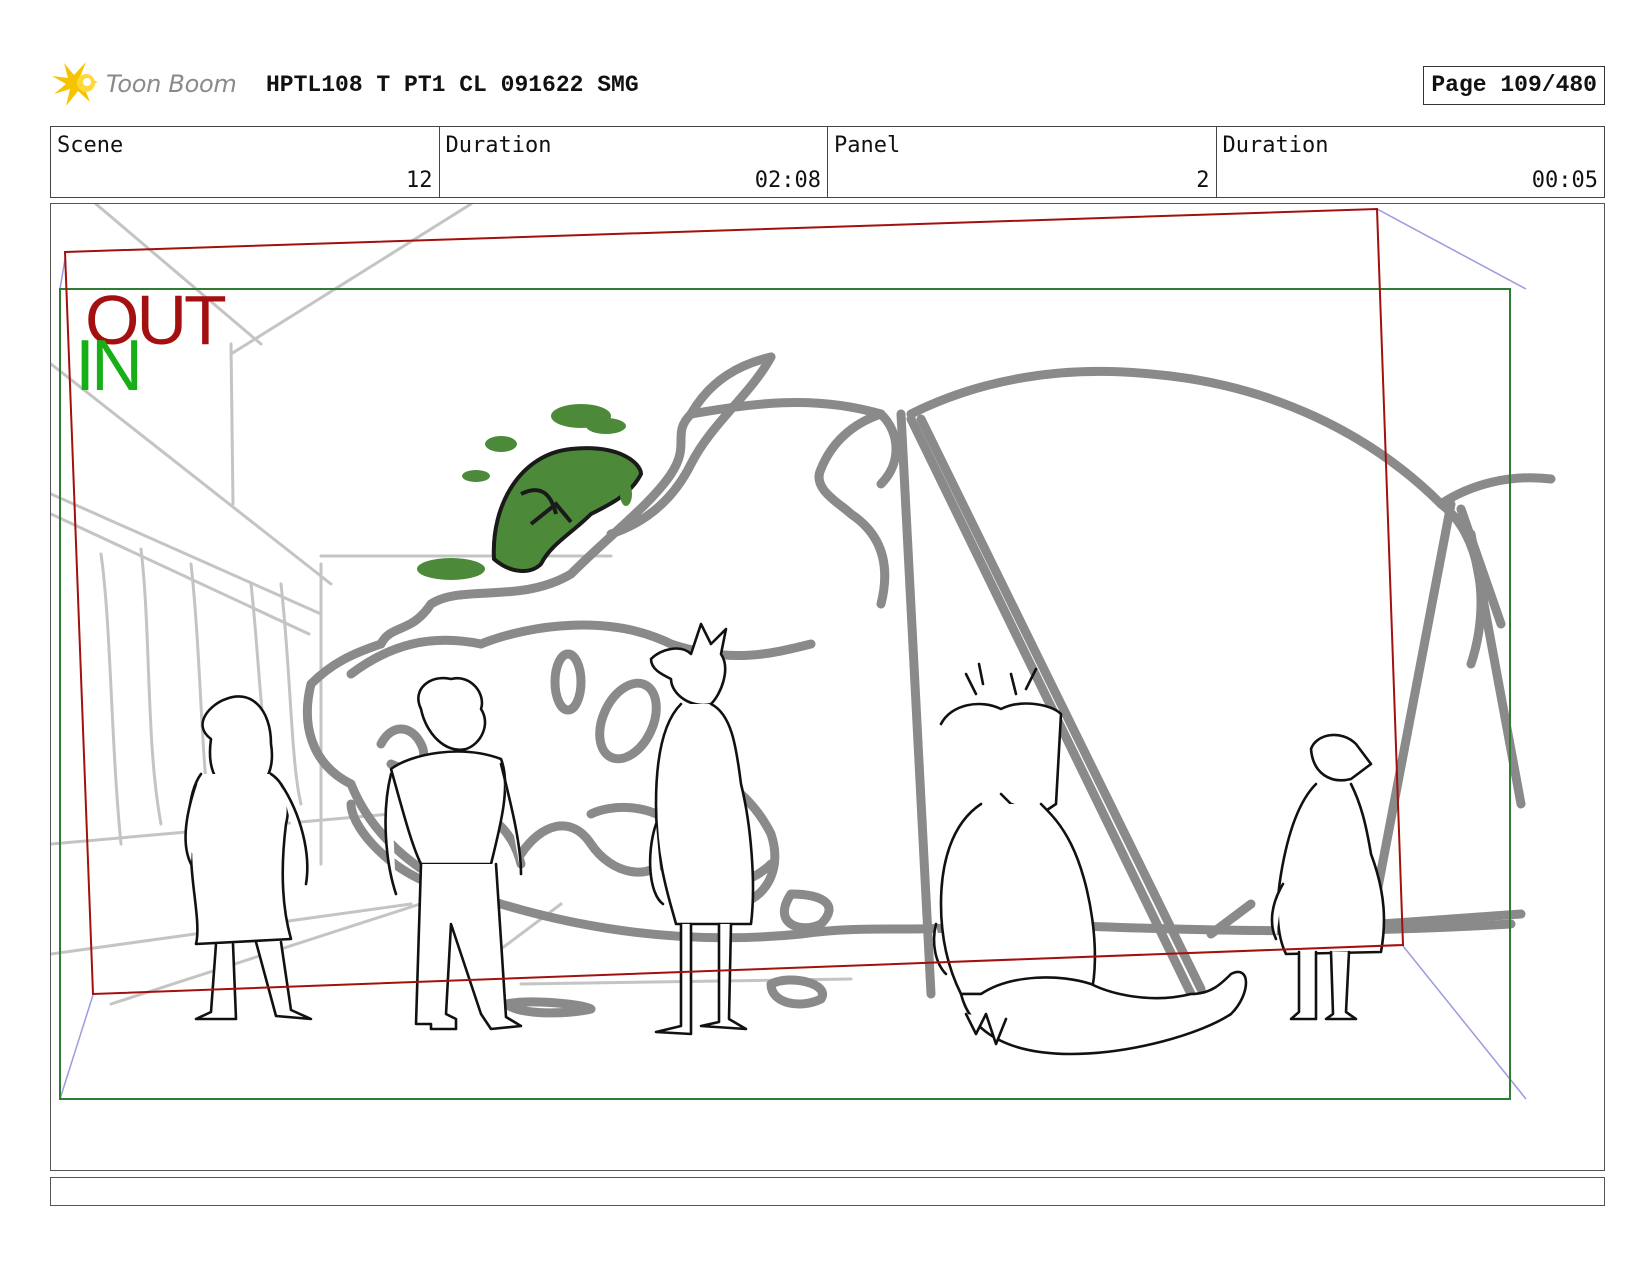  What do you see at coordinates (1090, 859) in the screenshot?
I see `character-two-headed-creature` at bounding box center [1090, 859].